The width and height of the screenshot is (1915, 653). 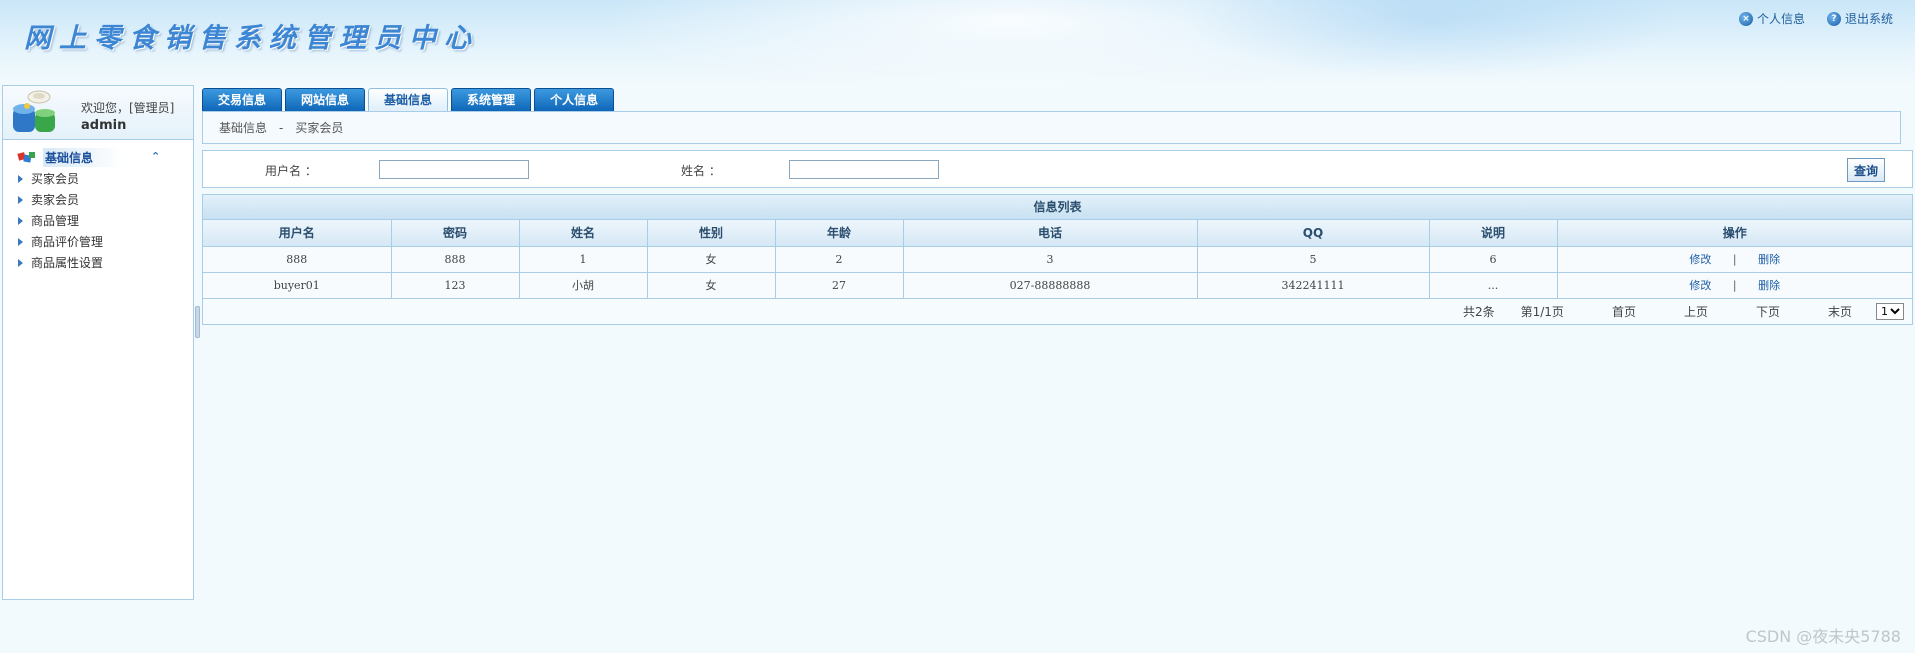 I want to click on profile-link: × 个人信息, so click(x=1771, y=18).